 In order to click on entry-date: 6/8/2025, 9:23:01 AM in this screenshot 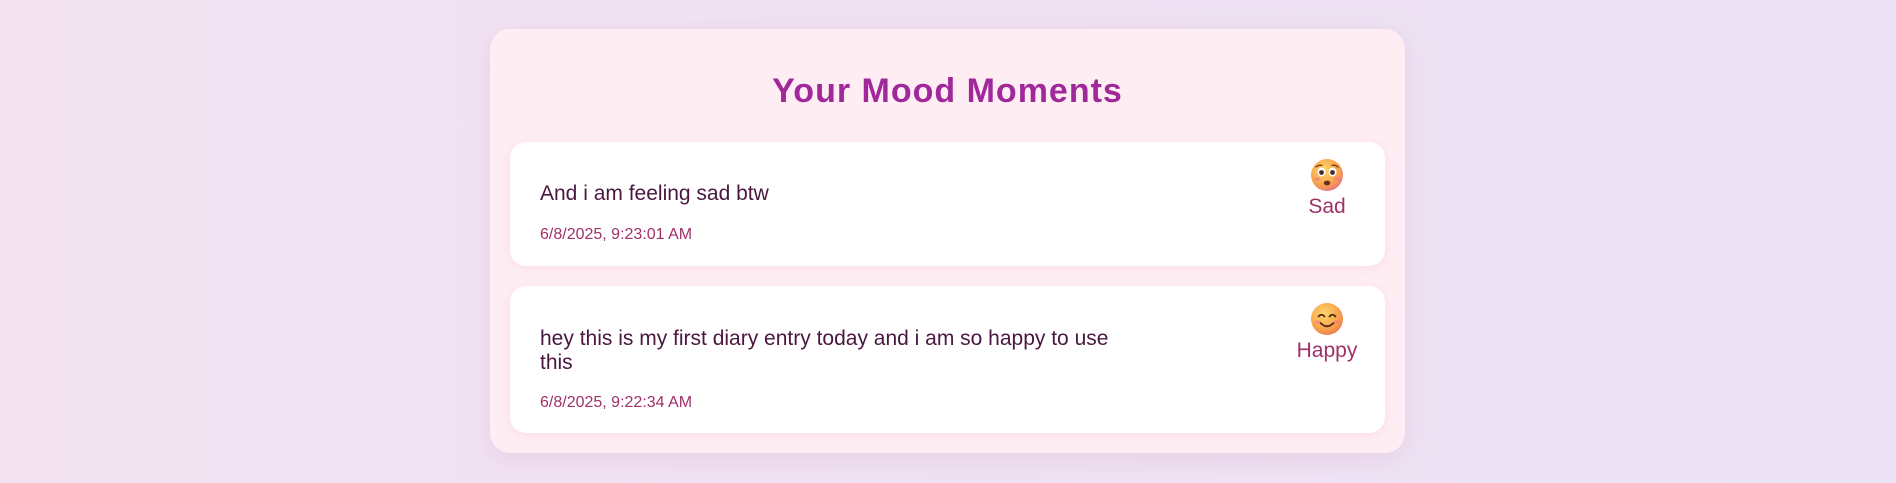, I will do `click(616, 234)`.